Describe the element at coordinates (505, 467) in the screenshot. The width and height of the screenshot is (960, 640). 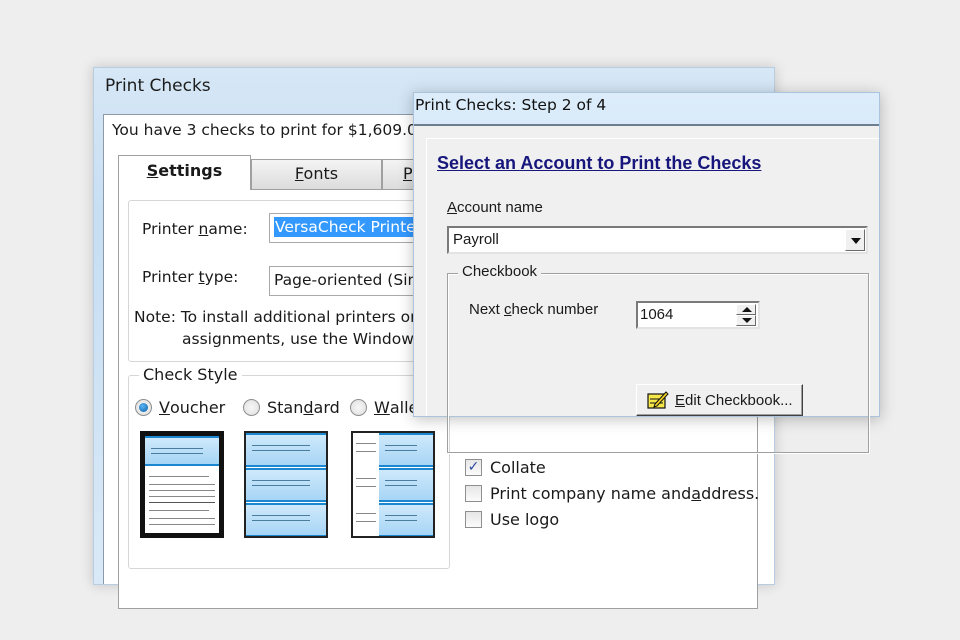
I see `collate-checkbox: ✓ Collate` at that location.